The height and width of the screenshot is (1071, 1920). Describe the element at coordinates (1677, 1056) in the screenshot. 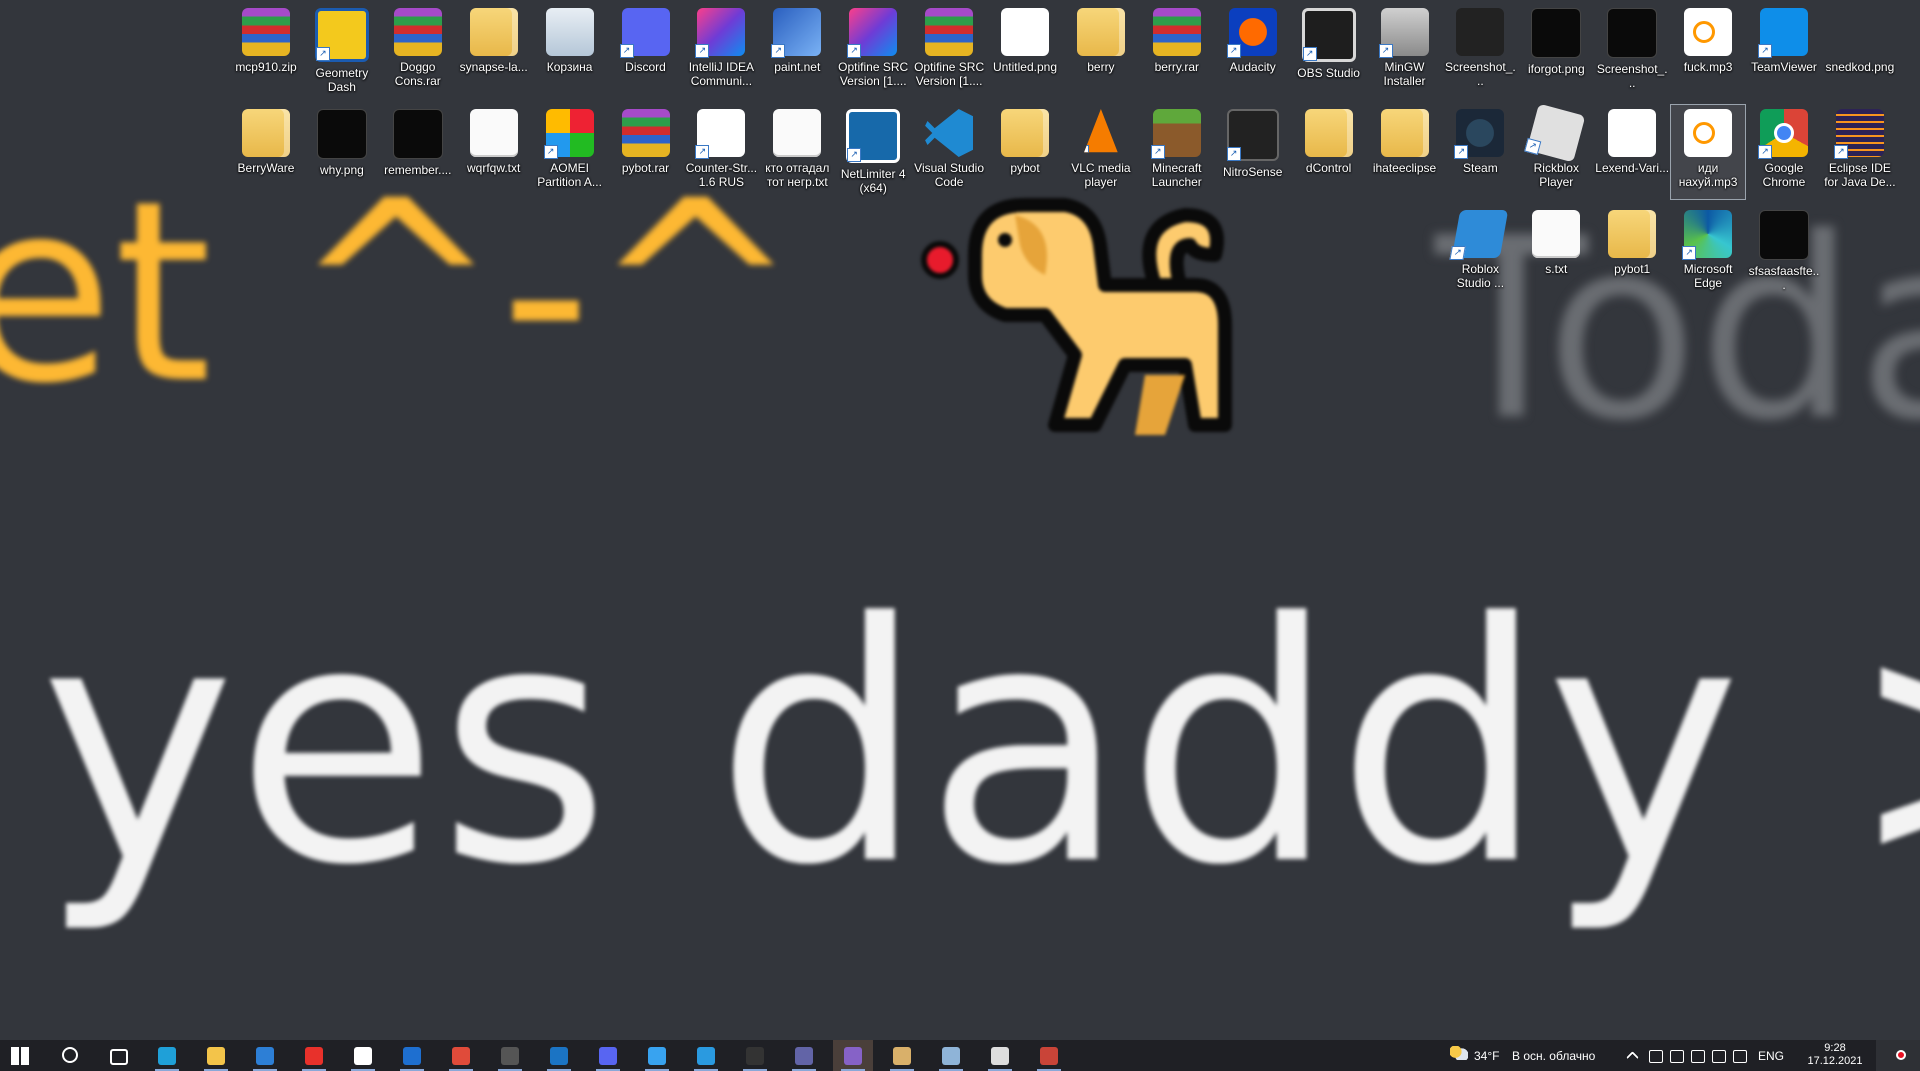

I see `microphone-icon` at that location.